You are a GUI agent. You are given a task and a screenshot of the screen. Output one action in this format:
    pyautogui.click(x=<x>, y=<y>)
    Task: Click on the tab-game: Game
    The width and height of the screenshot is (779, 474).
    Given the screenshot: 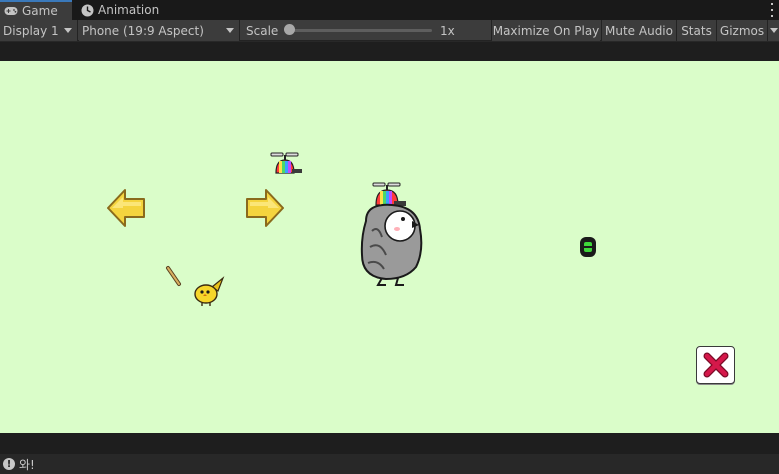 What is the action you would take?
    pyautogui.click(x=36, y=10)
    